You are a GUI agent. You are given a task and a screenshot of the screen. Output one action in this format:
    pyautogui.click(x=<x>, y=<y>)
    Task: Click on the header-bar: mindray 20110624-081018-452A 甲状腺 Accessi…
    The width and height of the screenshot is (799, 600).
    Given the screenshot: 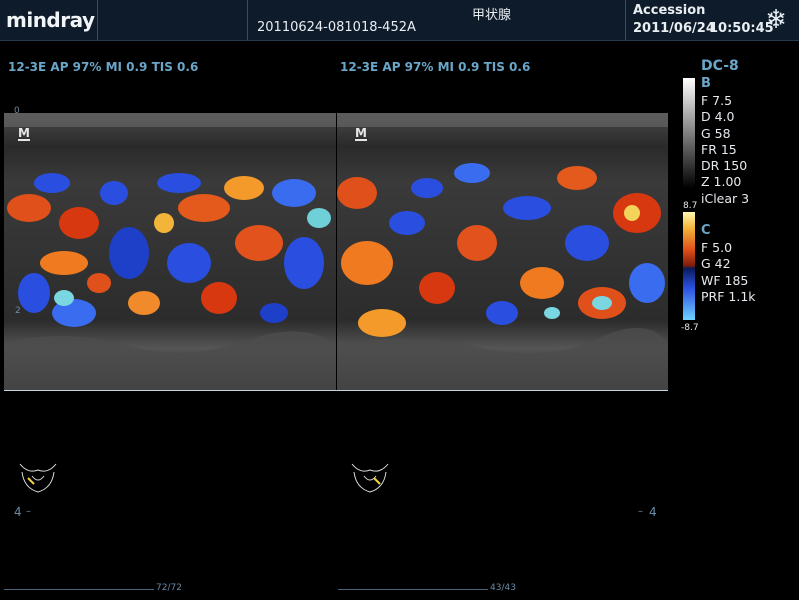 What is the action you would take?
    pyautogui.click(x=399, y=20)
    